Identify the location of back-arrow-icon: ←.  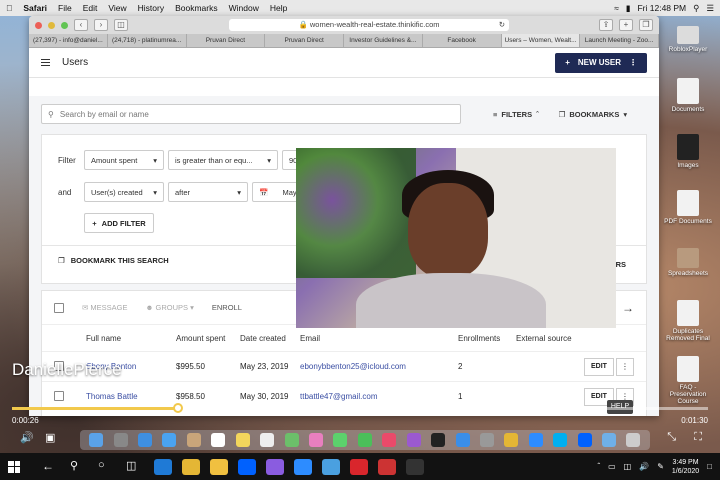
(51, 467).